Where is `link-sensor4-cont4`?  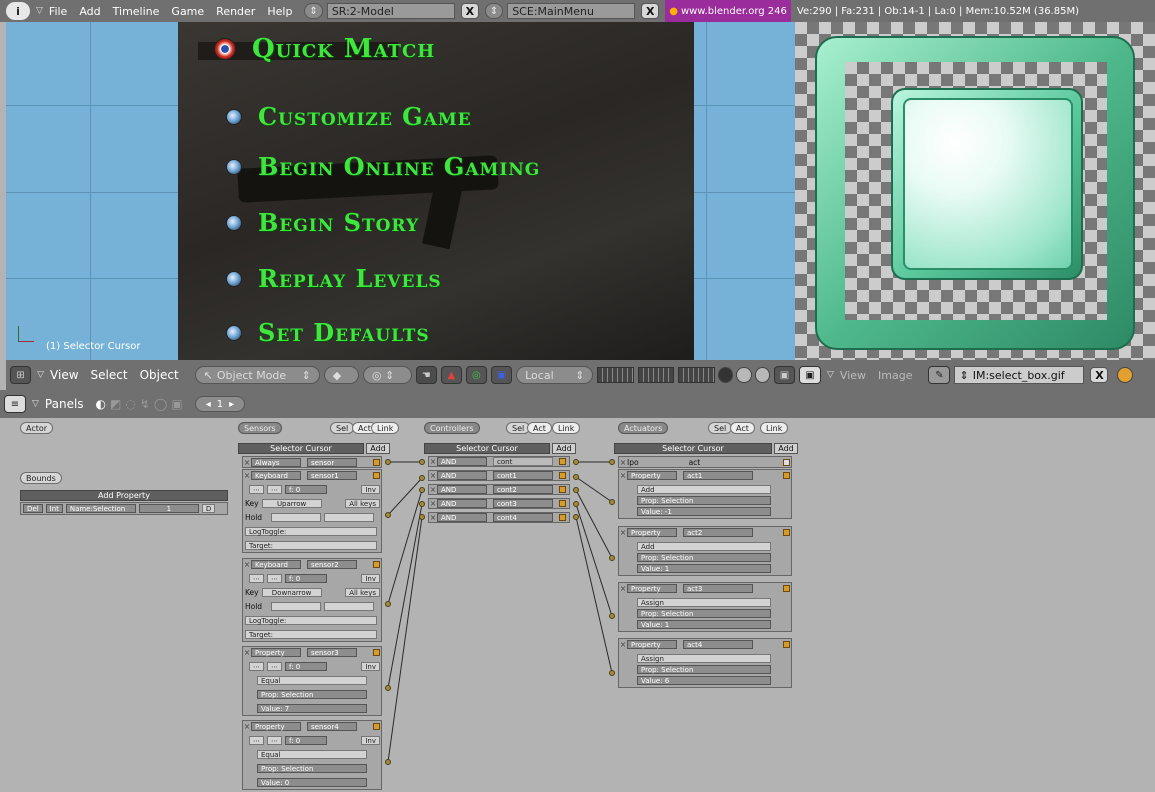
link-sensor4-cont4 is located at coordinates (405, 639).